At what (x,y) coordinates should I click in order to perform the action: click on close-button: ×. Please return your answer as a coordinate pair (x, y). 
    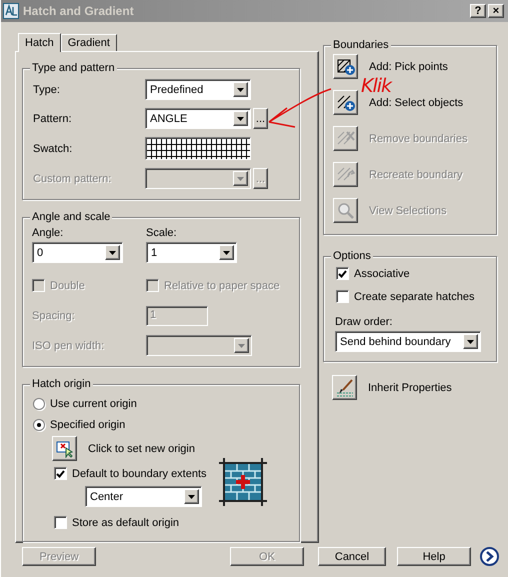
    Looking at the image, I should click on (496, 11).